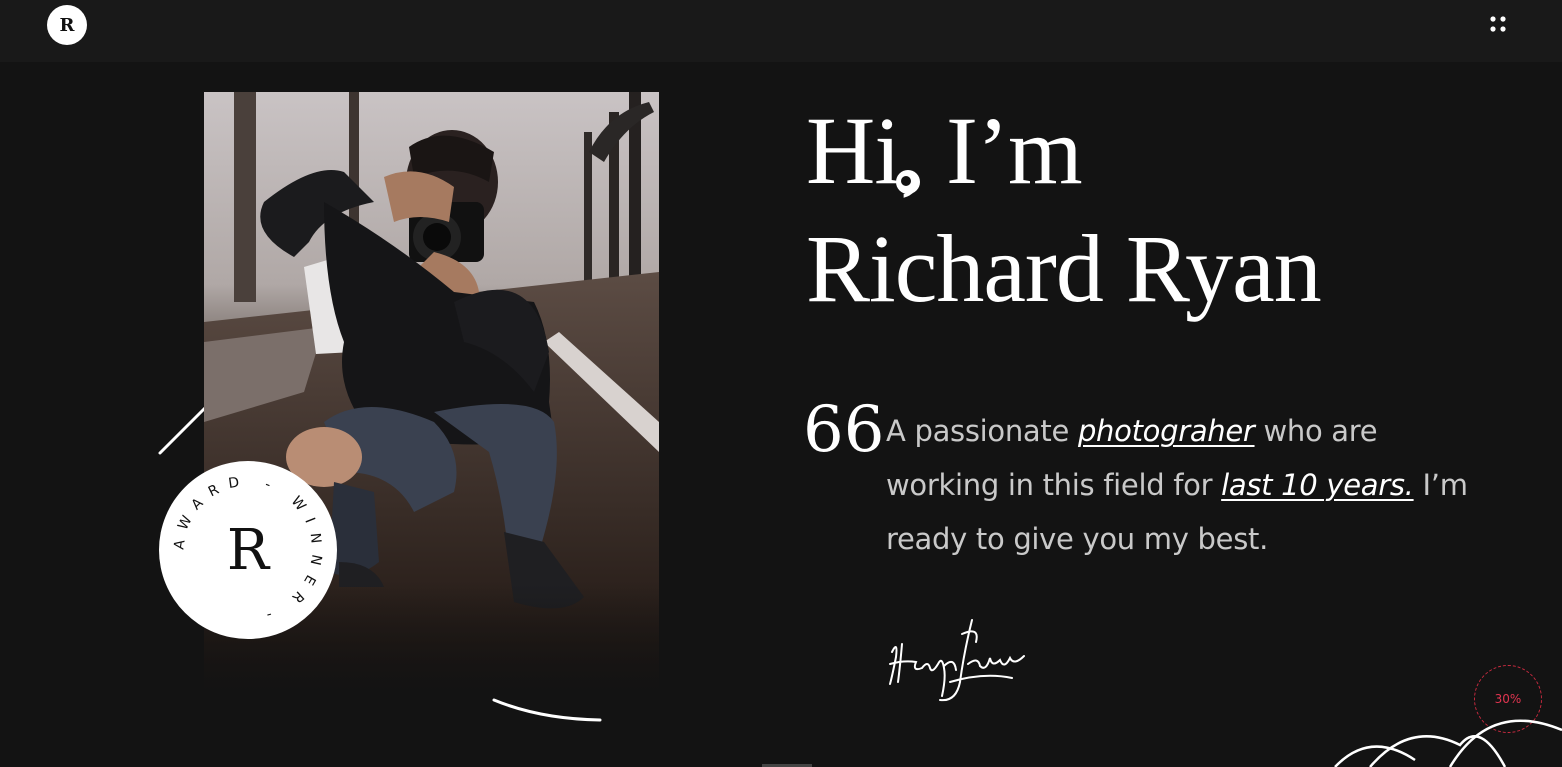 Image resolution: width=1562 pixels, height=767 pixels. Describe the element at coordinates (1508, 699) in the screenshot. I see `scroll-progress-indicator: 30%` at that location.